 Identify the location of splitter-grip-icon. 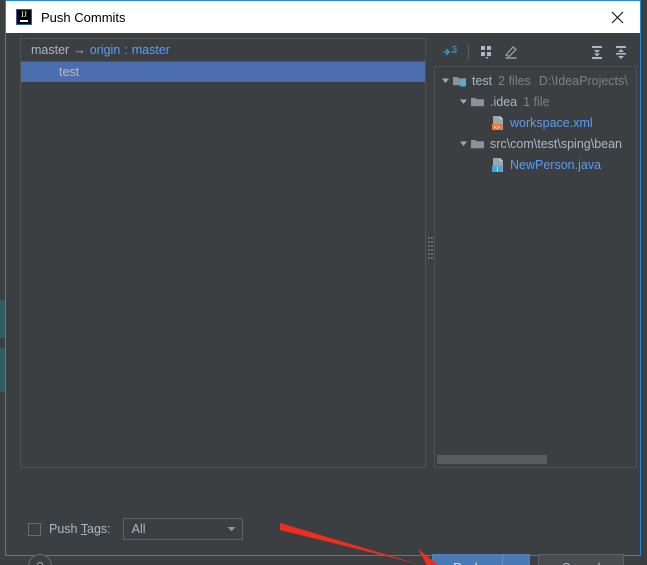
(430, 253).